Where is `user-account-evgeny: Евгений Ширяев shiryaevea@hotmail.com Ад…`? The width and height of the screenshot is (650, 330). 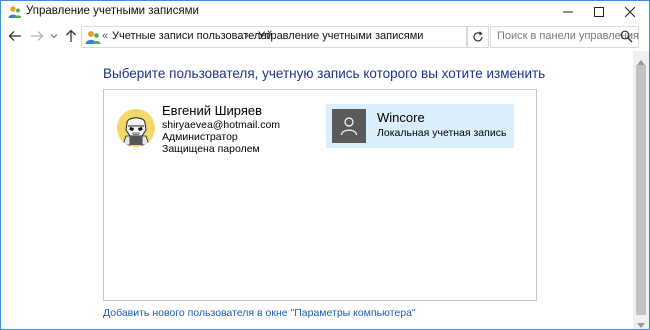 user-account-evgeny: Евгений Ширяев shiryaevea@hotmail.com Ад… is located at coordinates (214, 125).